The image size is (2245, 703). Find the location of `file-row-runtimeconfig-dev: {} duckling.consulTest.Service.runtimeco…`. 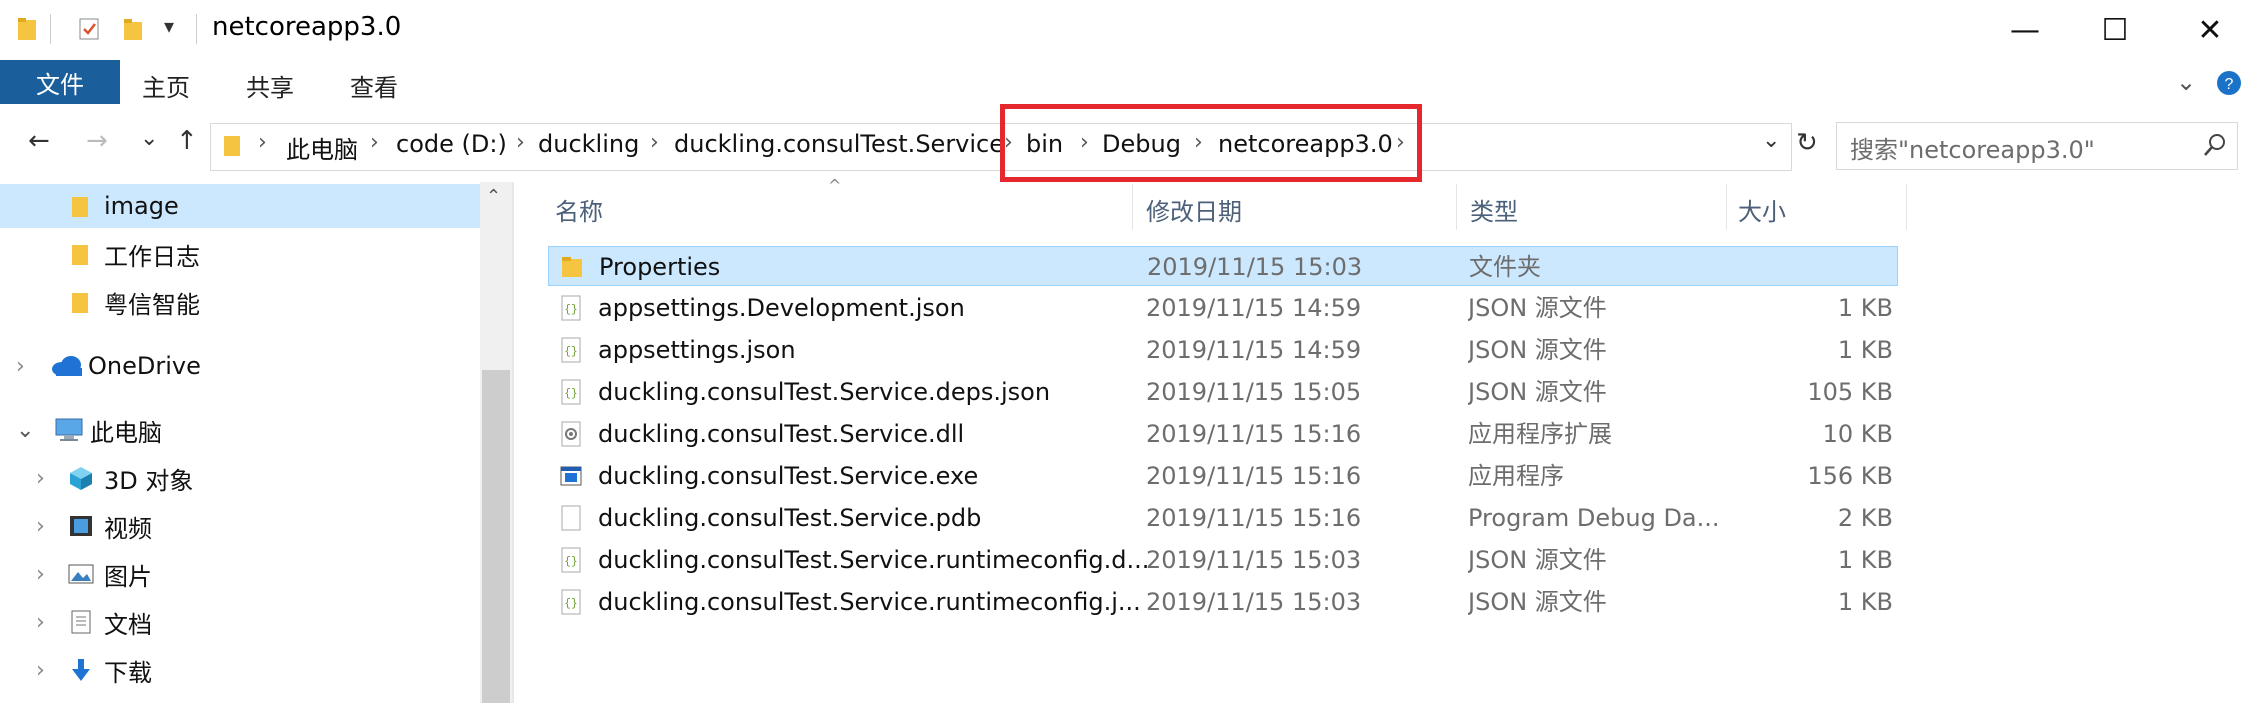

file-row-runtimeconfig-dev: {} duckling.consulTest.Service.runtimeco… is located at coordinates (1223, 560).